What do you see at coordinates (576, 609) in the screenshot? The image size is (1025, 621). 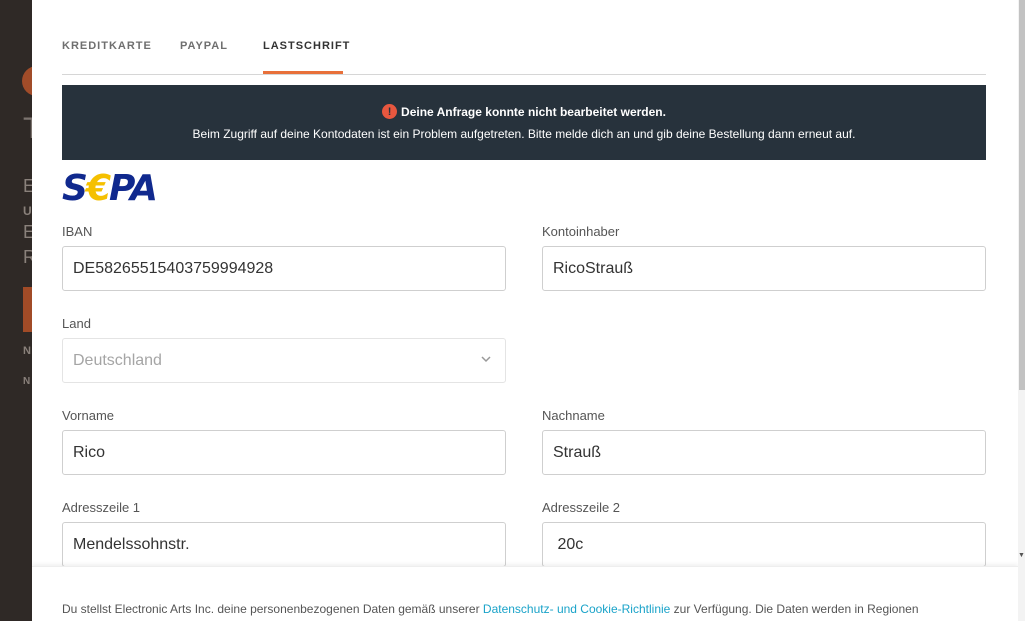 I see `privacy-policy-link: Datenschutz- und Cookie-Richtlinie` at bounding box center [576, 609].